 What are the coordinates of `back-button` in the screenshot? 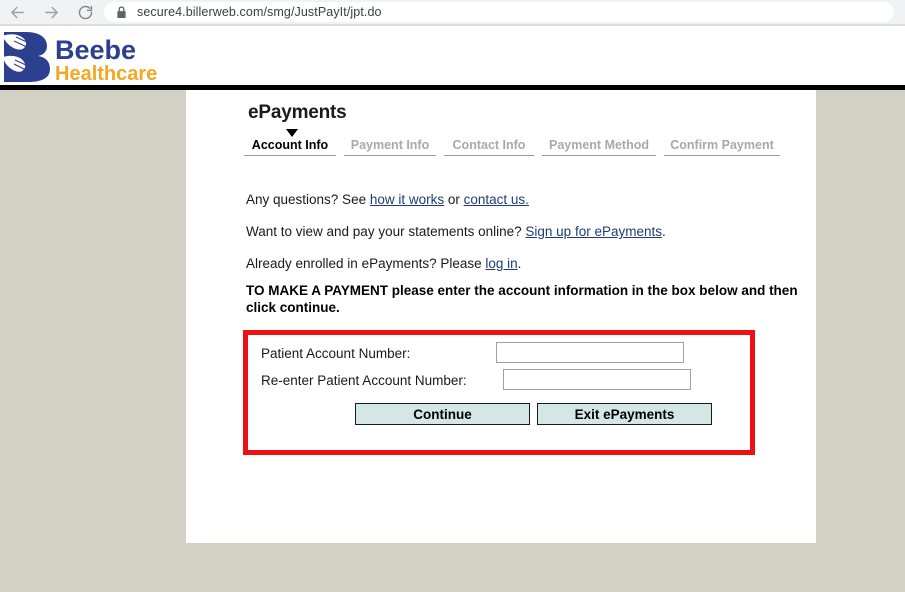 It's located at (17, 12).